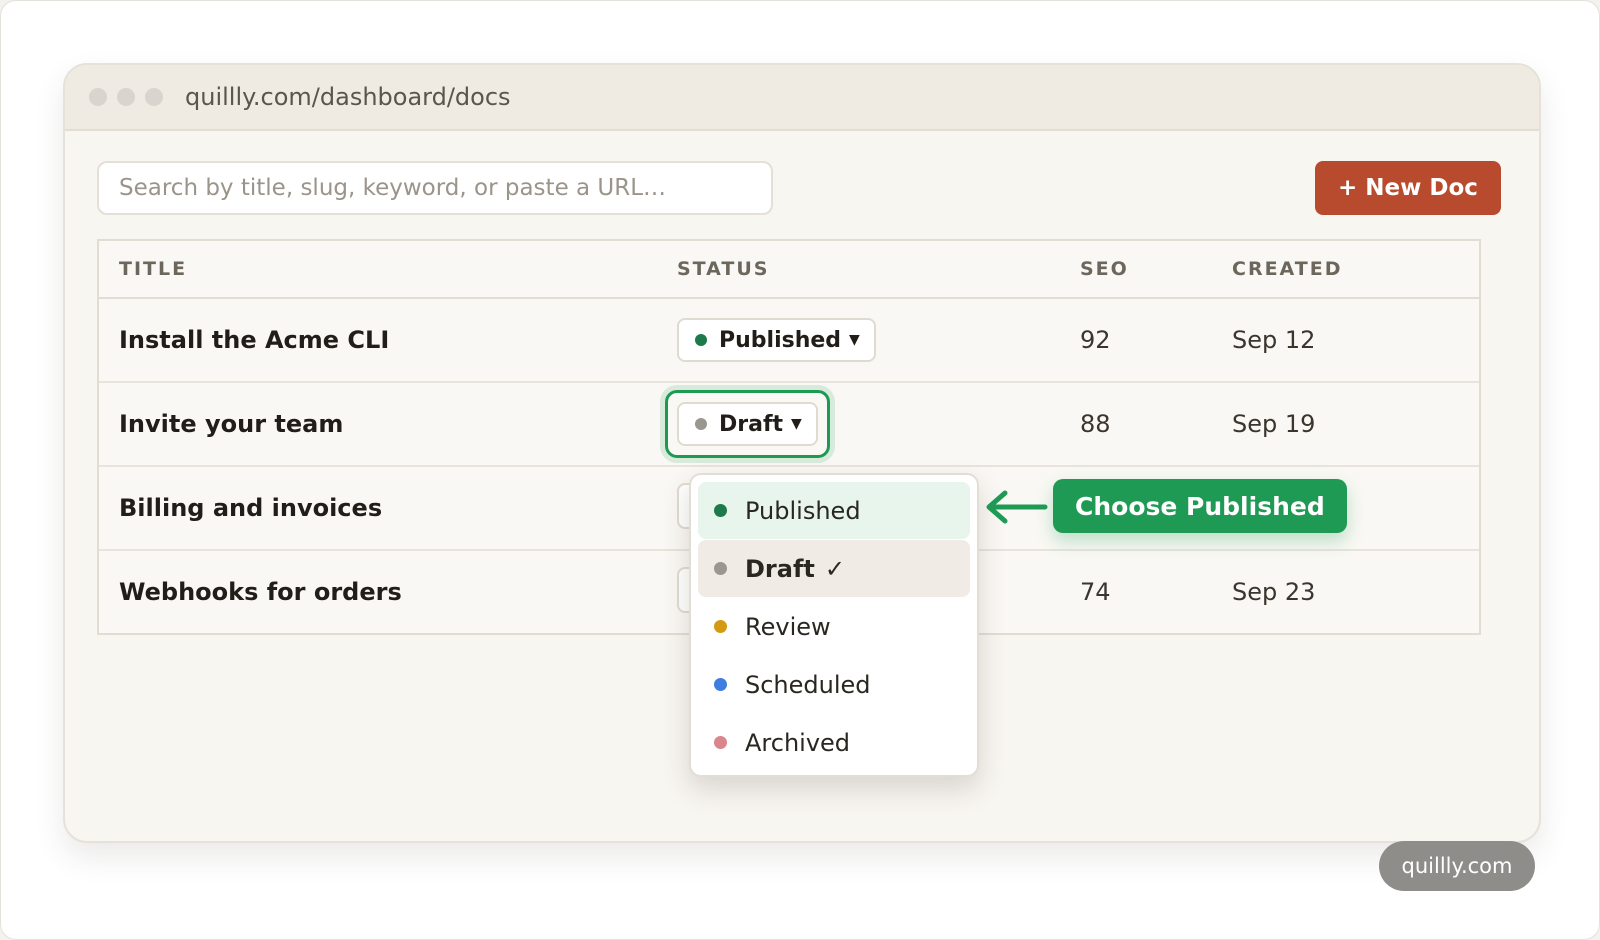 Image resolution: width=1600 pixels, height=940 pixels. I want to click on status-label: Draft, so click(751, 424).